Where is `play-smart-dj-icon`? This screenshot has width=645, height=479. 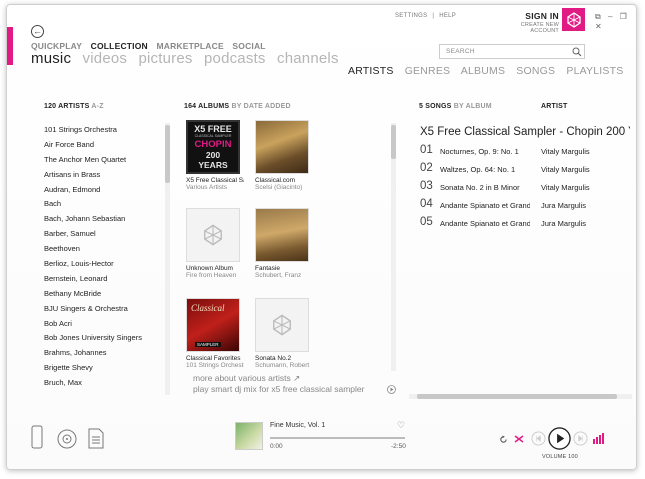
play-smart-dj-icon is located at coordinates (391, 389).